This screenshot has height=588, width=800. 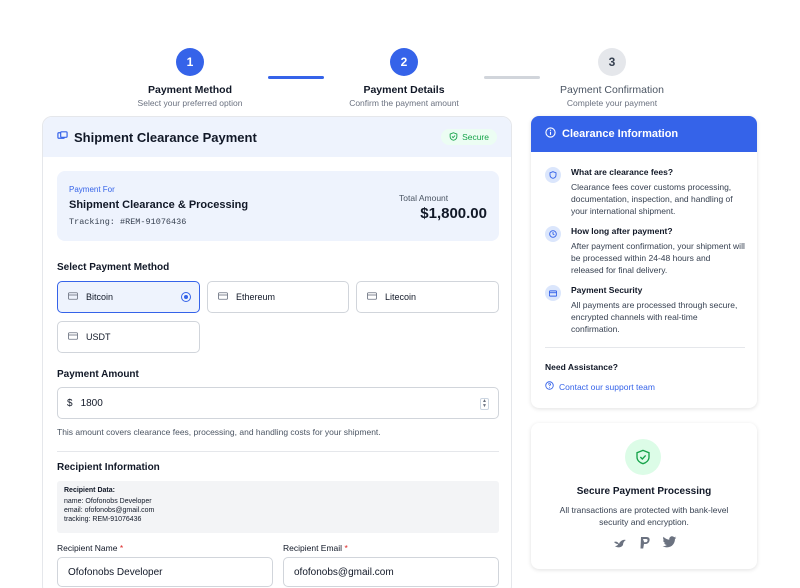 I want to click on secure-badge: Secure, so click(x=469, y=137).